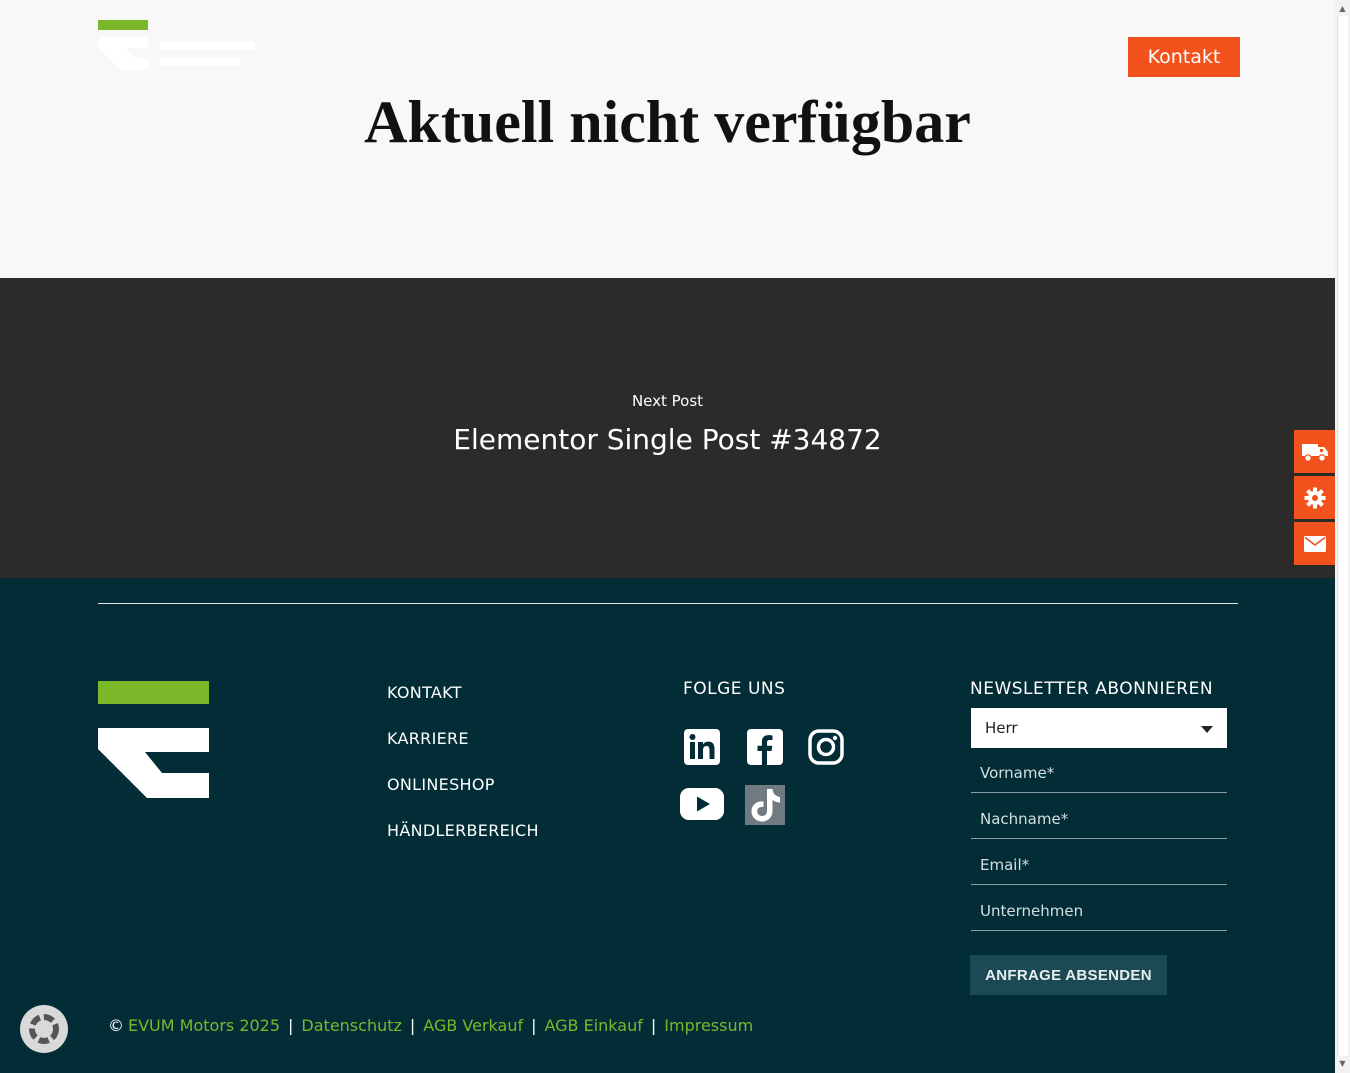 The height and width of the screenshot is (1073, 1350). I want to click on scroll-up-icon: ▲, so click(1342, 9).